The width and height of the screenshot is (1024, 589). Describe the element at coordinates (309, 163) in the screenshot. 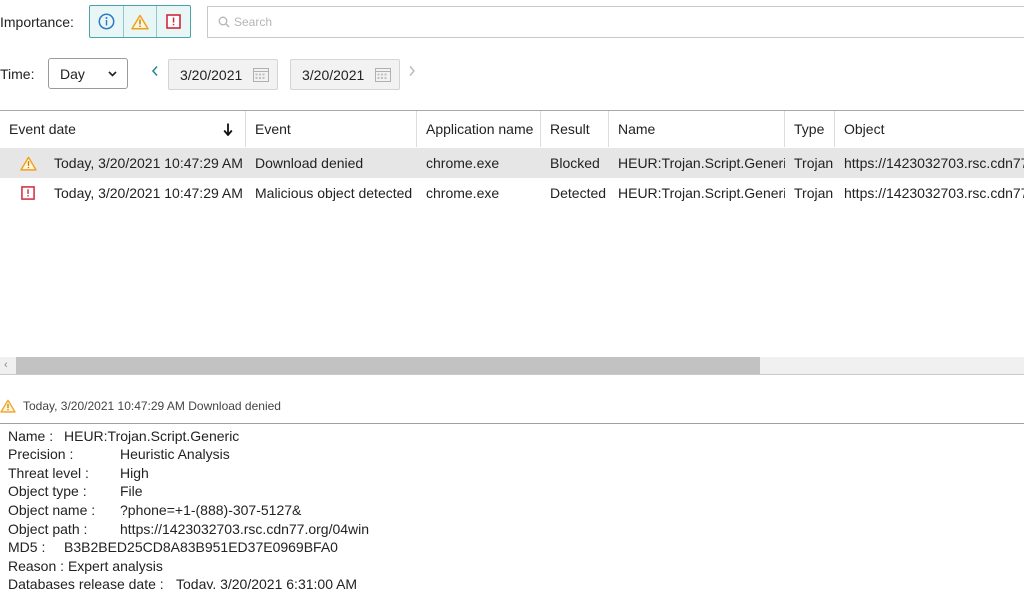

I see `cell-event: Download denied` at that location.